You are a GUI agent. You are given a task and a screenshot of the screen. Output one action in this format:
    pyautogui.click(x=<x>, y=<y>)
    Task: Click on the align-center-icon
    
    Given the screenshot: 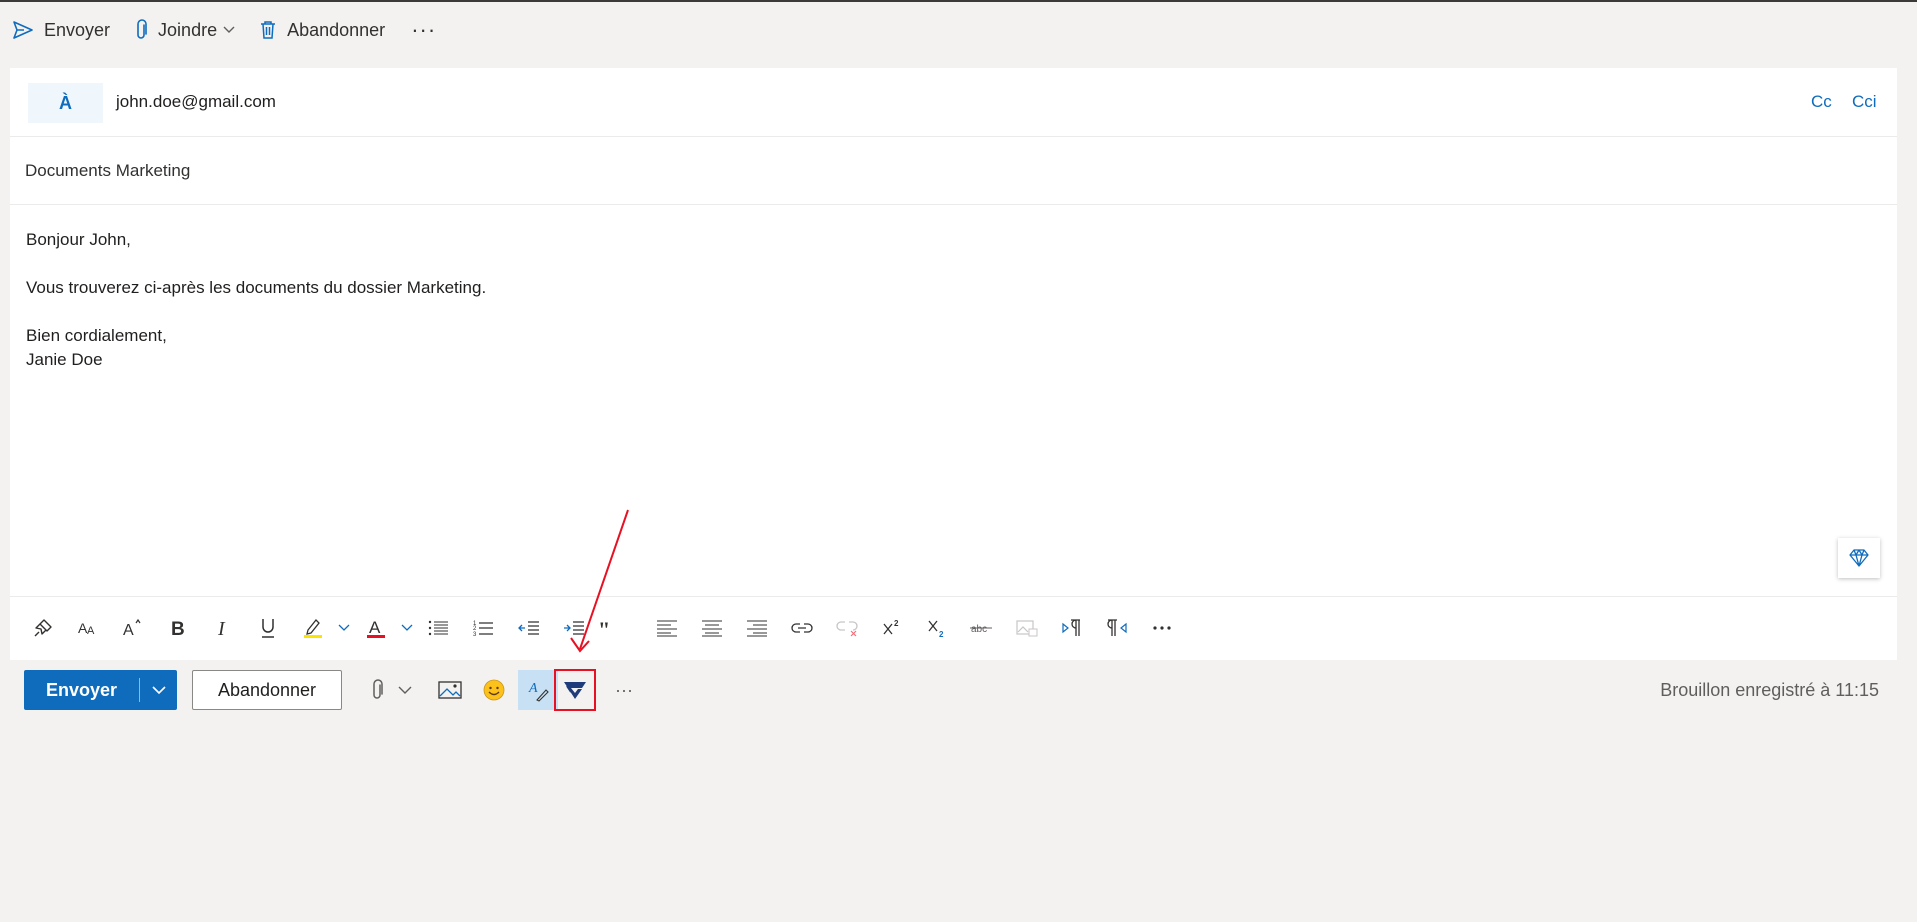 What is the action you would take?
    pyautogui.click(x=711, y=628)
    